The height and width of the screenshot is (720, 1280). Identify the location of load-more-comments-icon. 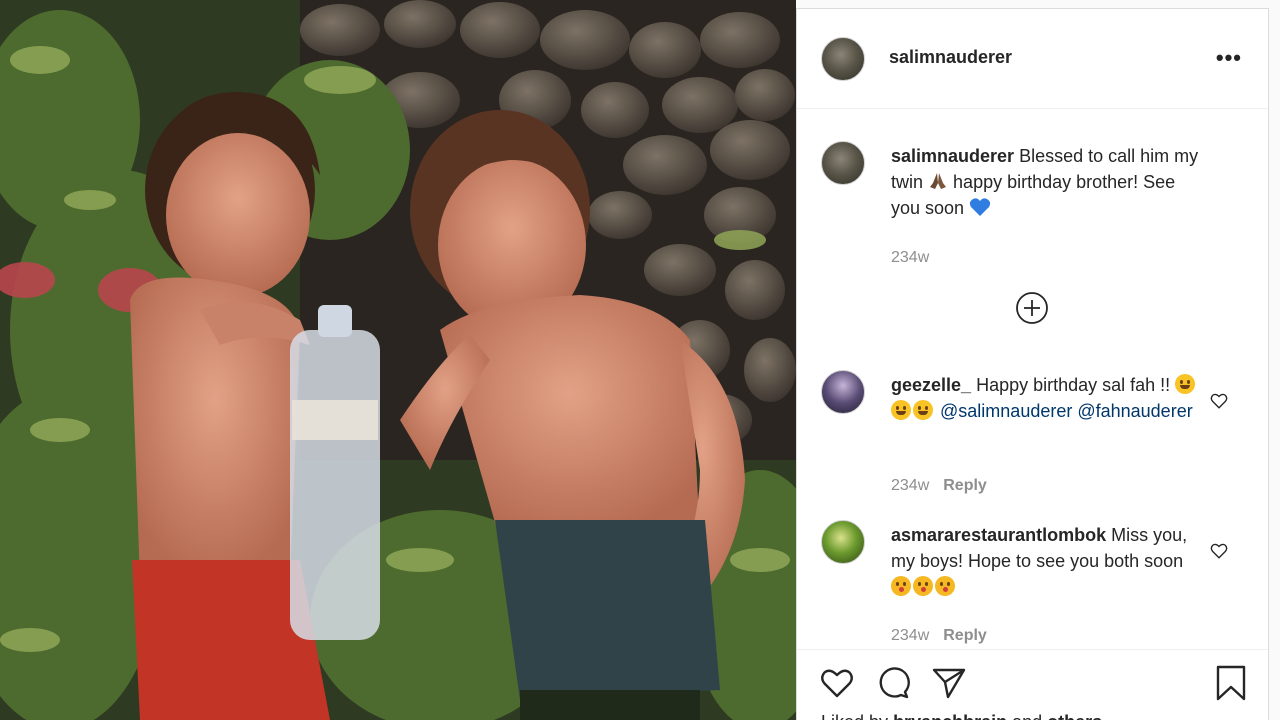
(1032, 308).